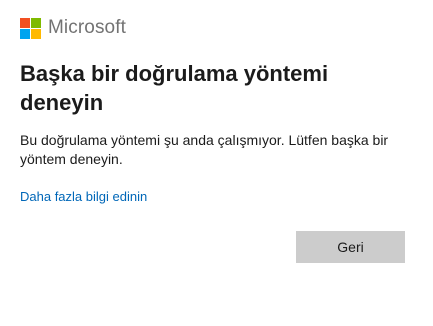  Describe the element at coordinates (174, 88) in the screenshot. I see `page-title: Başka bir doğrulama yöntemi deneyin` at that location.